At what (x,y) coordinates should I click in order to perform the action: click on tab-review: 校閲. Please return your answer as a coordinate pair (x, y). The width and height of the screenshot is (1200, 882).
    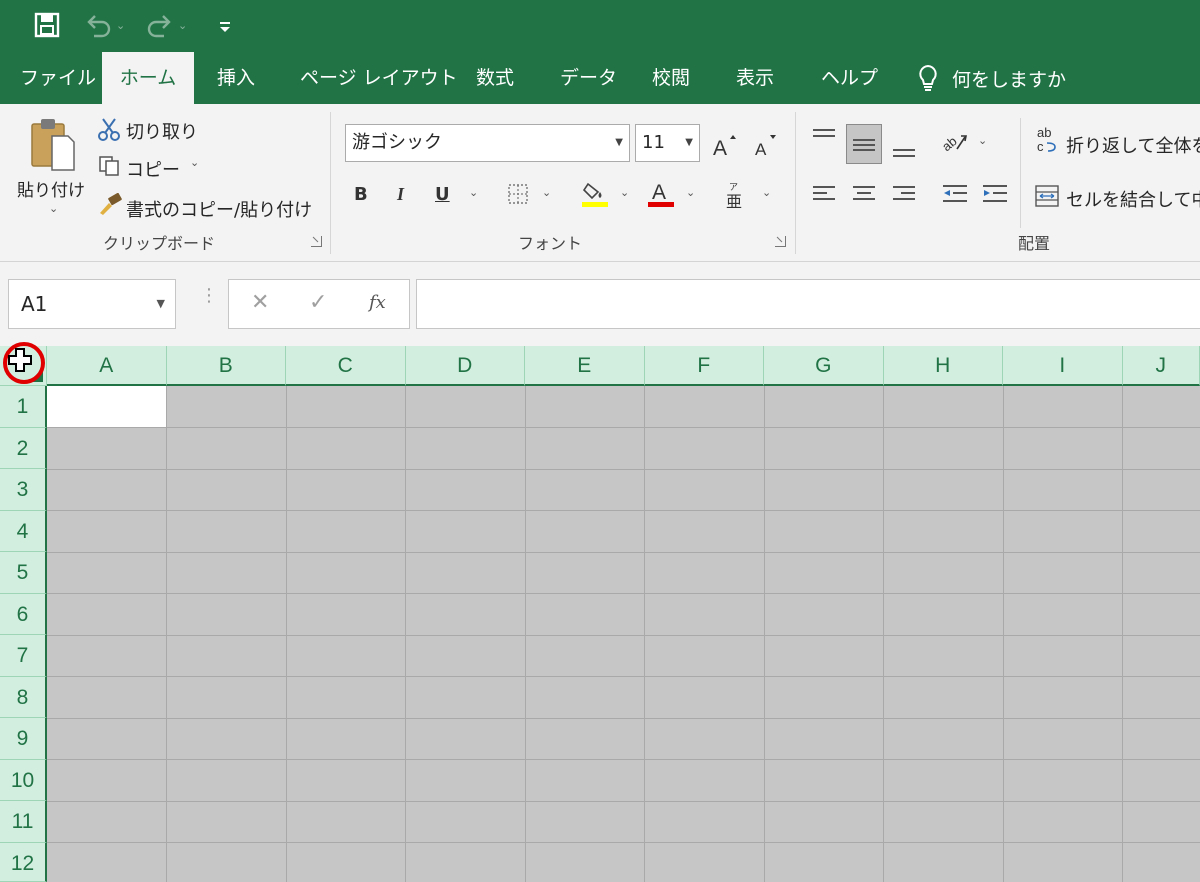
    Looking at the image, I should click on (671, 78).